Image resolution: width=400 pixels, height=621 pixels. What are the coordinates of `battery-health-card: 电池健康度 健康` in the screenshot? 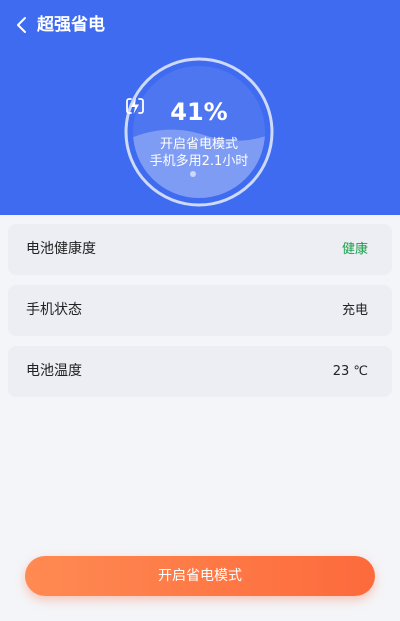 It's located at (200, 249).